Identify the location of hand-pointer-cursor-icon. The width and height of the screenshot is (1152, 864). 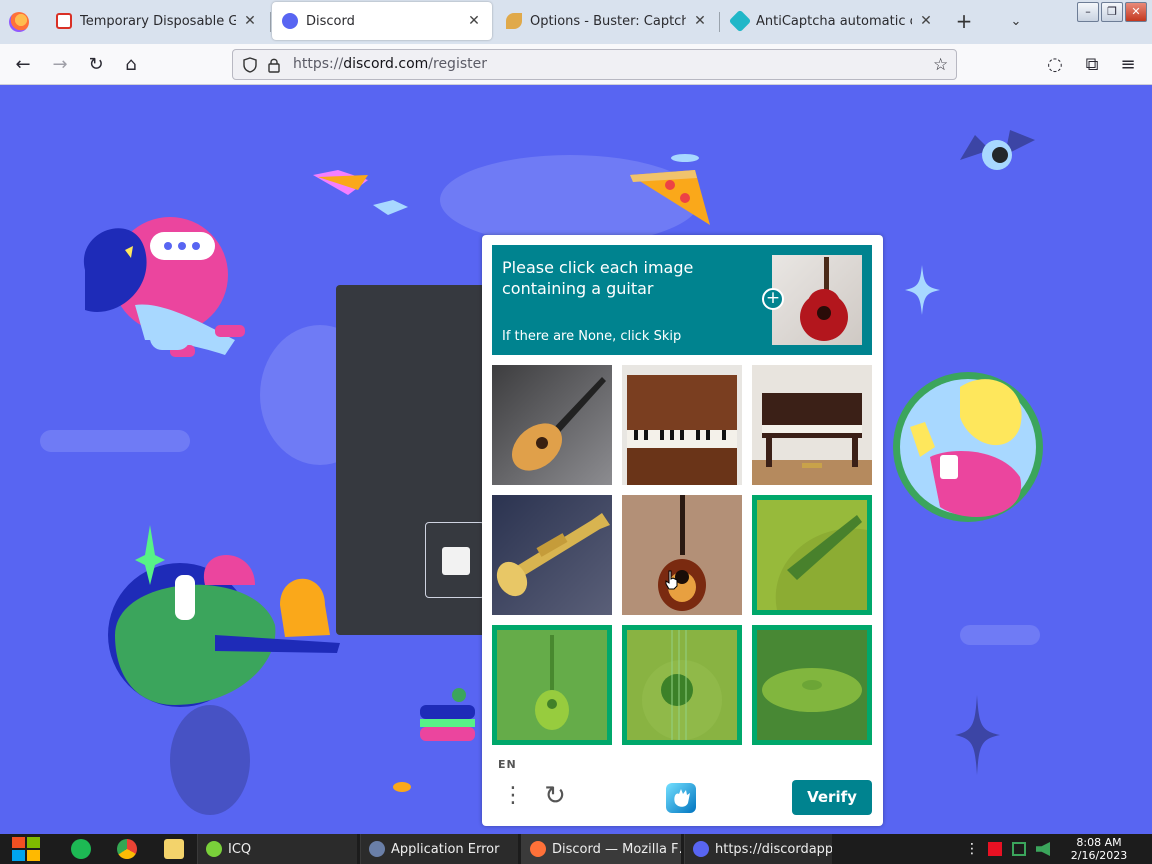
(671, 580).